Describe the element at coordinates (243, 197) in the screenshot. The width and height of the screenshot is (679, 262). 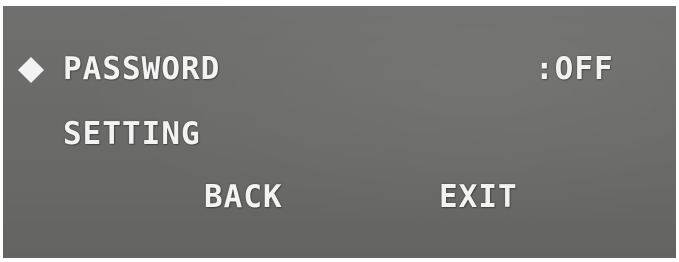
I see `back-button: BACK` at that location.